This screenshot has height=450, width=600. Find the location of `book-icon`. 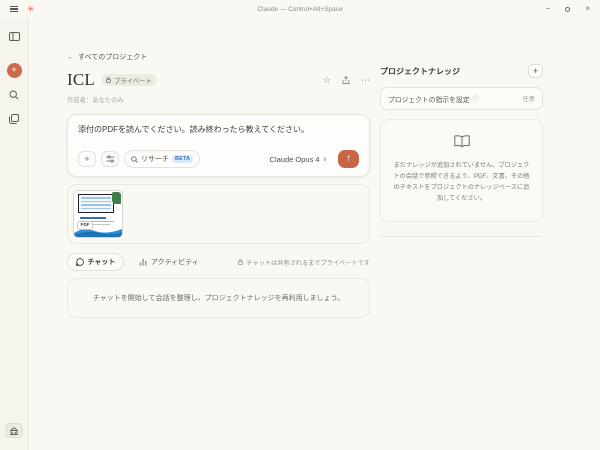

book-icon is located at coordinates (461, 141).